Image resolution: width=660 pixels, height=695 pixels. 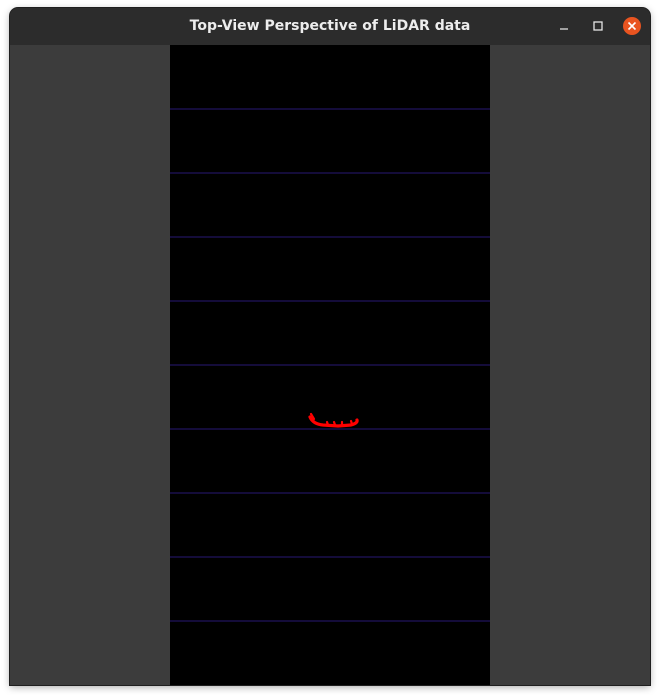 I want to click on maximize-icon, so click(x=598, y=26).